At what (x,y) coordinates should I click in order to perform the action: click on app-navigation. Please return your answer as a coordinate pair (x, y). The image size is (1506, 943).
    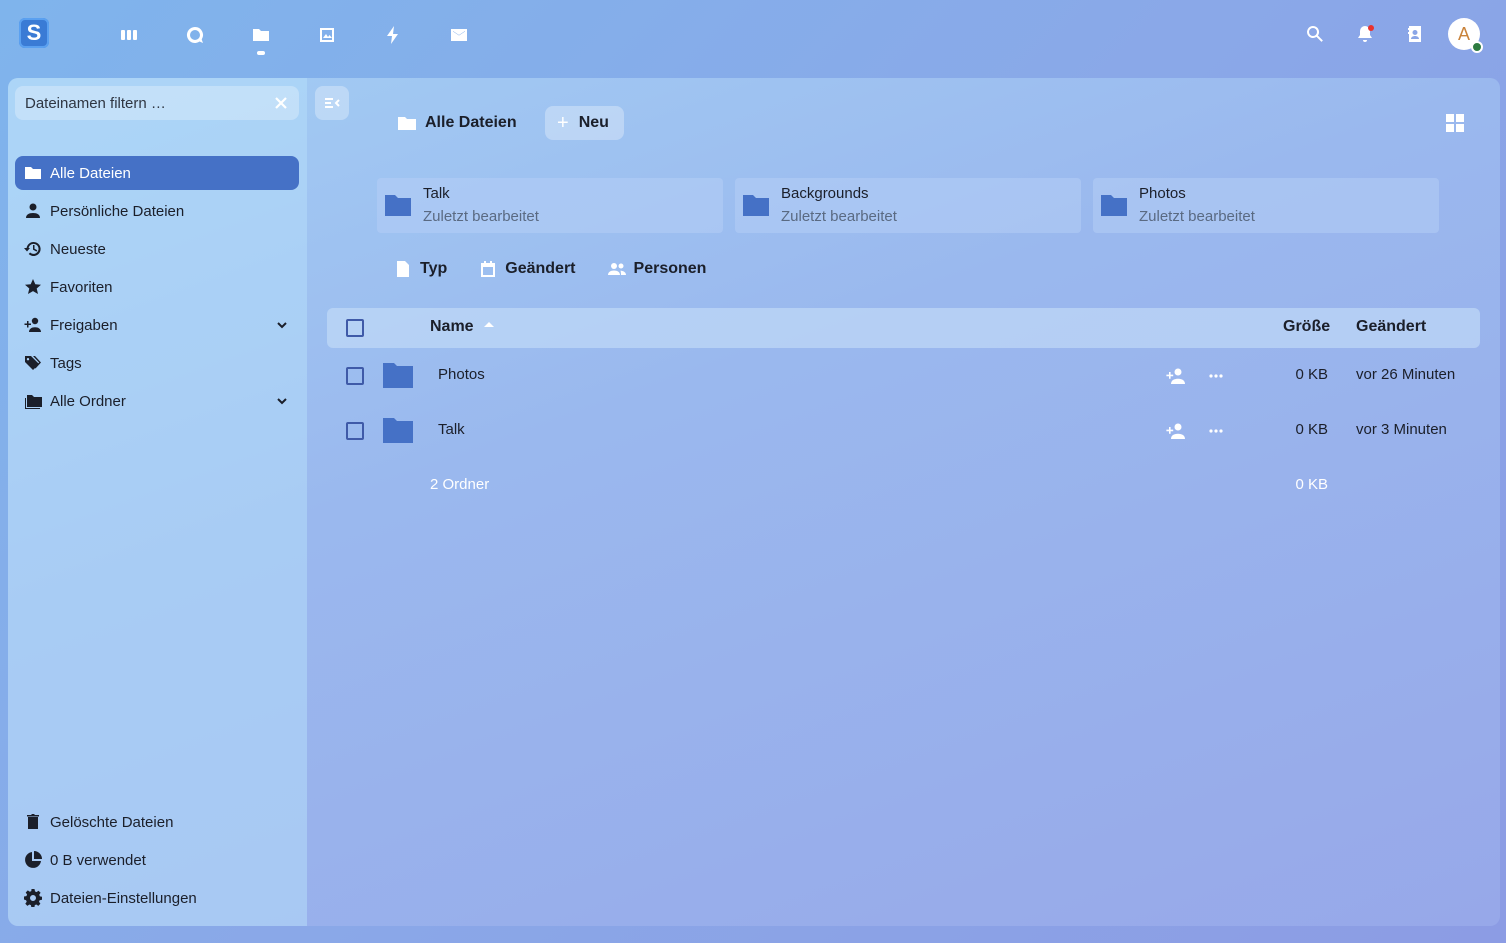
    Looking at the image, I should click on (294, 37).